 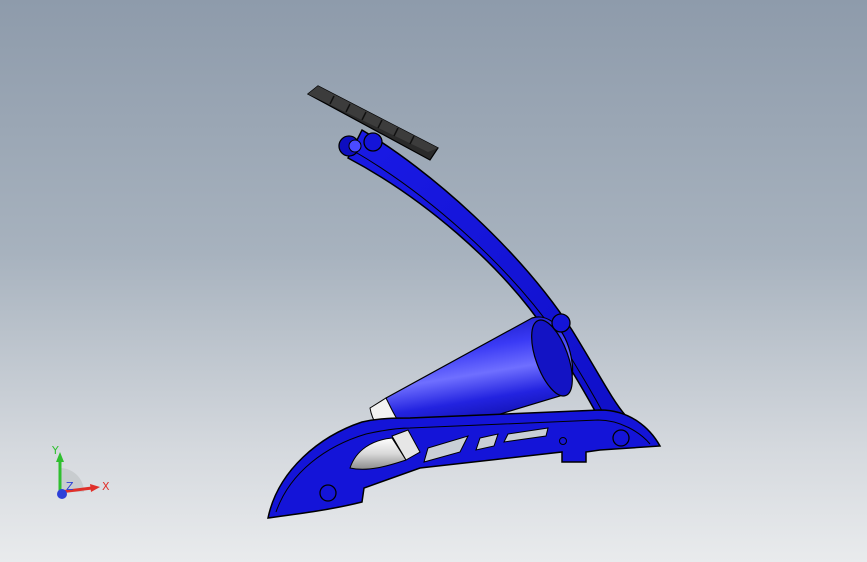 What do you see at coordinates (561, 323) in the screenshot?
I see `pin-arm-mid` at bounding box center [561, 323].